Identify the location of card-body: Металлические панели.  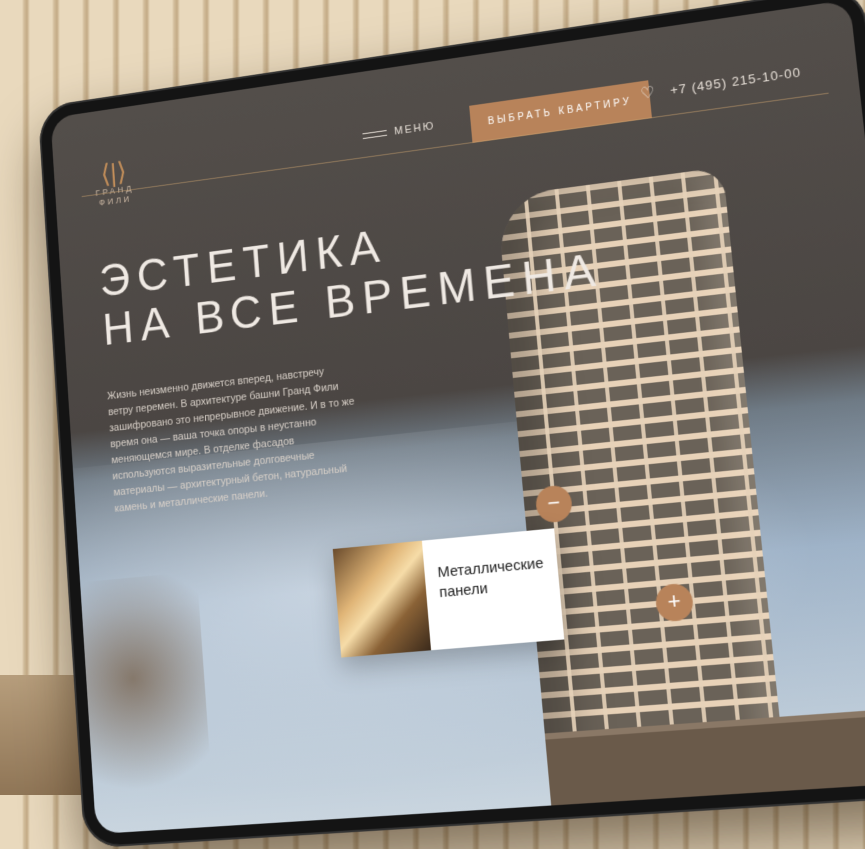
(493, 589).